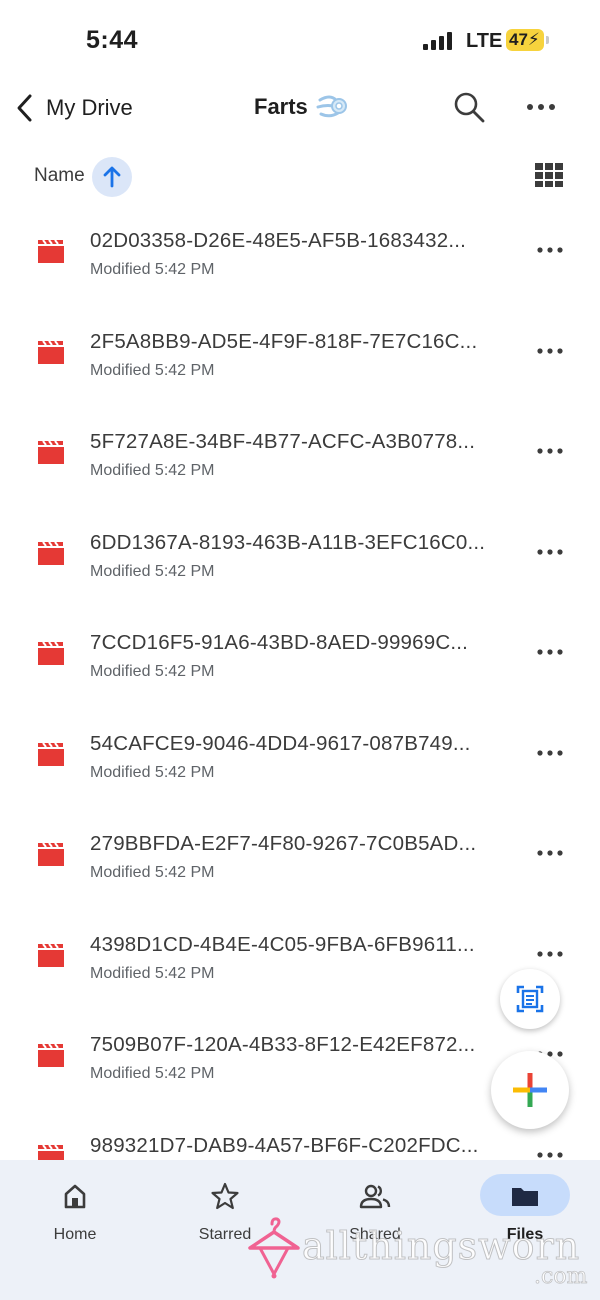  What do you see at coordinates (525, 1215) in the screenshot?
I see `nav-files: Files` at bounding box center [525, 1215].